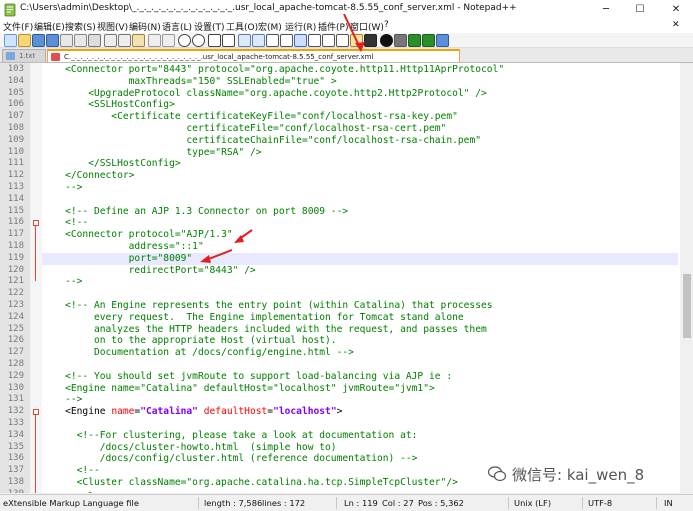 The width and height of the screenshot is (693, 511). What do you see at coordinates (676, 9) in the screenshot?
I see `close-button: ✕` at bounding box center [676, 9].